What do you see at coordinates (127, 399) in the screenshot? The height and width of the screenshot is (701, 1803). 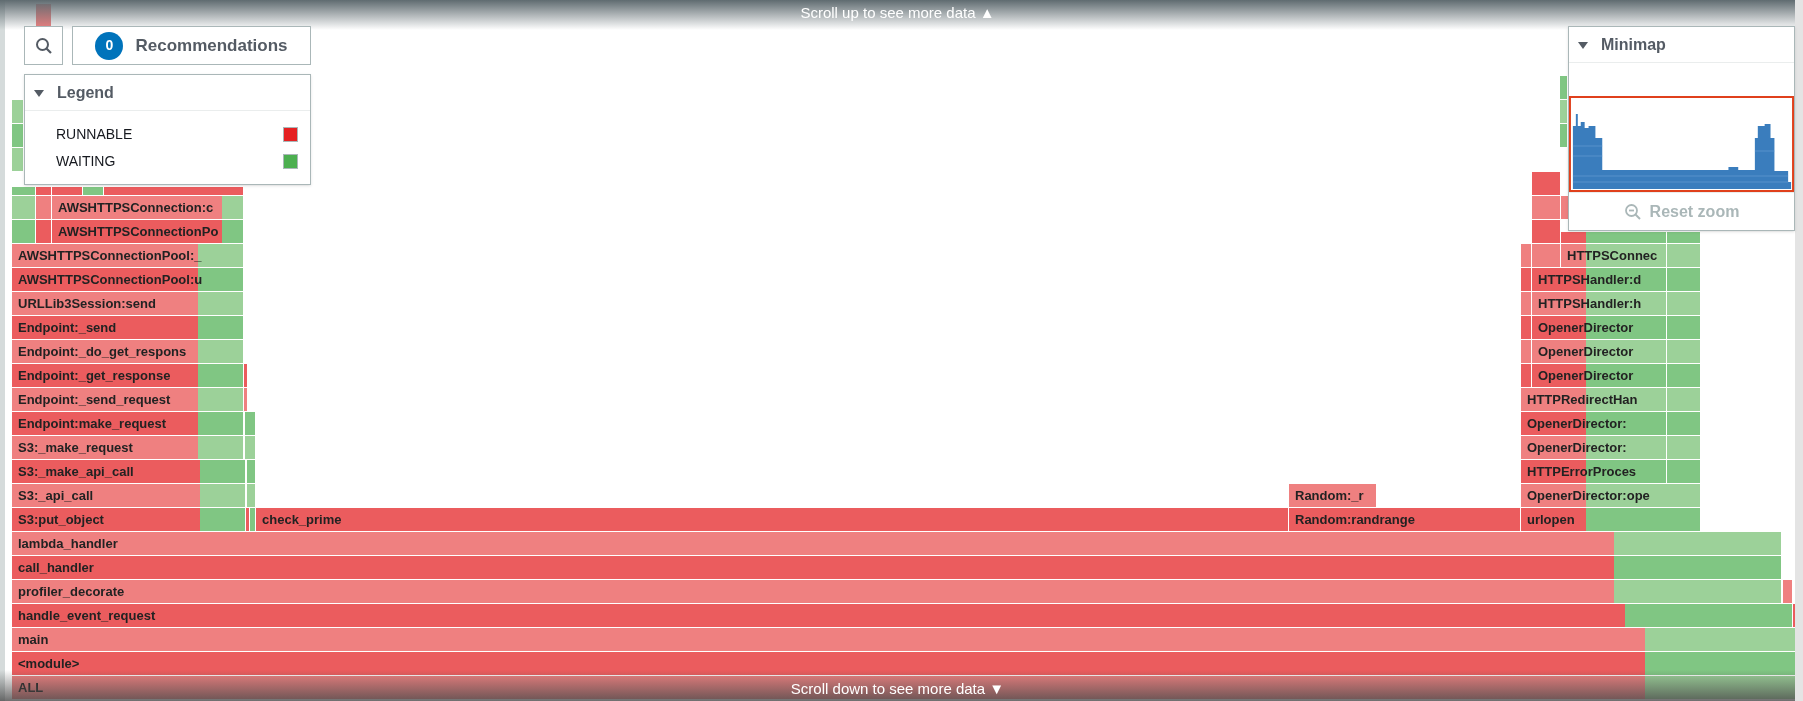 I see `stack-frame: Endpoint:_send_request` at bounding box center [127, 399].